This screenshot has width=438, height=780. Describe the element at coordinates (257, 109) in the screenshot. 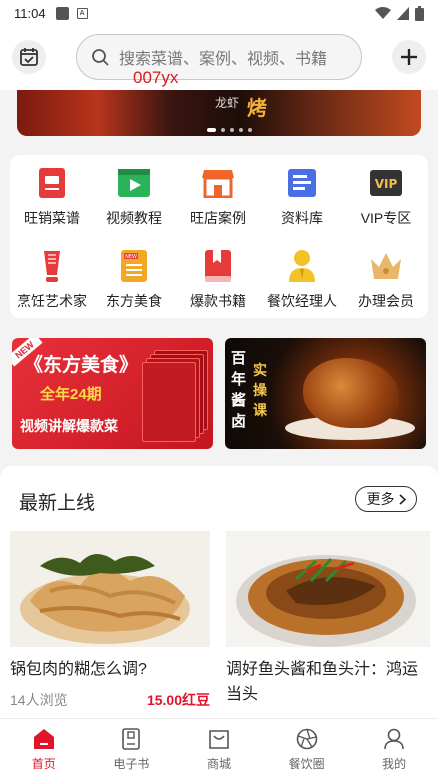

I see `banner-main-text: 烤` at that location.